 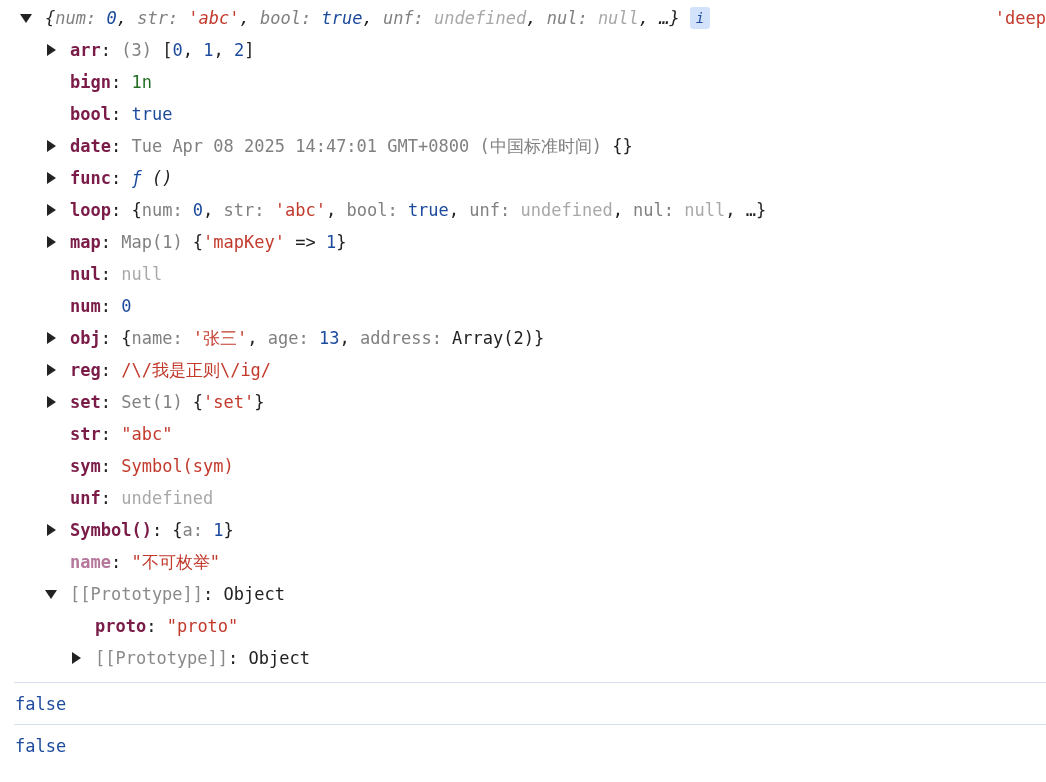 I want to click on string-preview: 'deep, so click(x=1020, y=18).